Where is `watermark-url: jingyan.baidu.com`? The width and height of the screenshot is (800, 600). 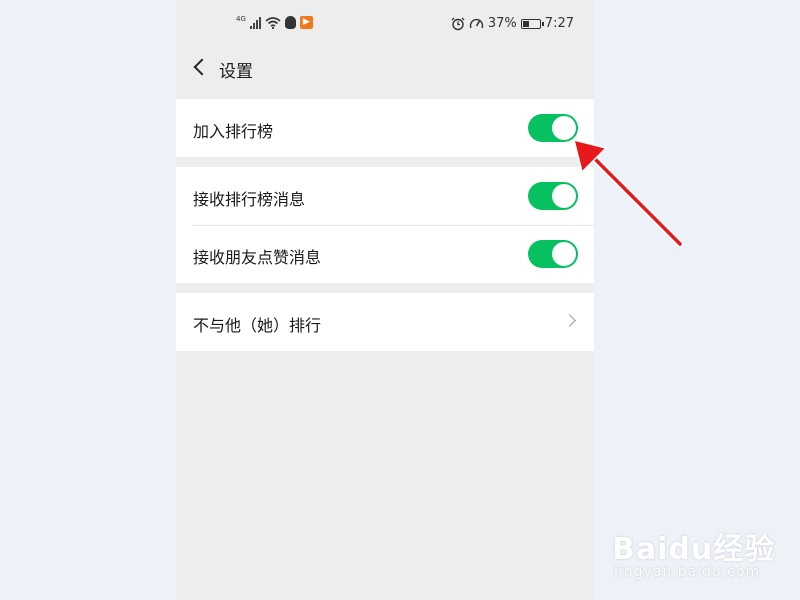
watermark-url: jingyan.baidu.com is located at coordinates (687, 572).